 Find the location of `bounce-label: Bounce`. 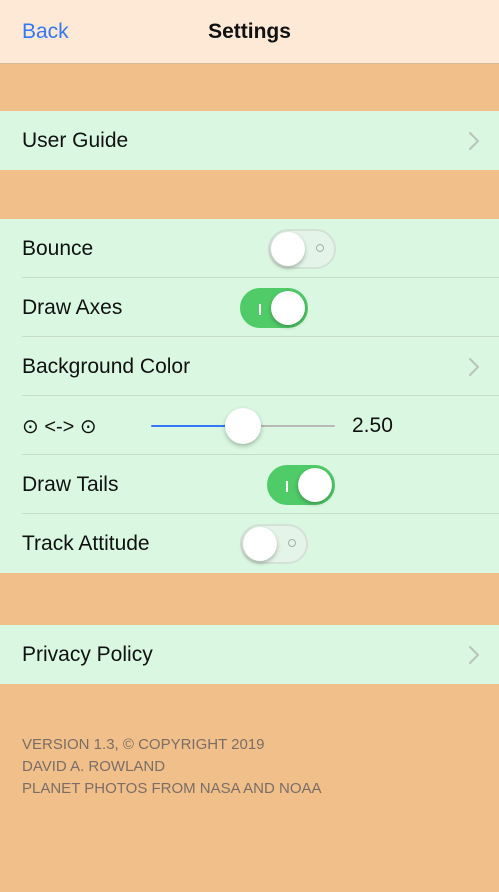

bounce-label: Bounce is located at coordinates (58, 248).